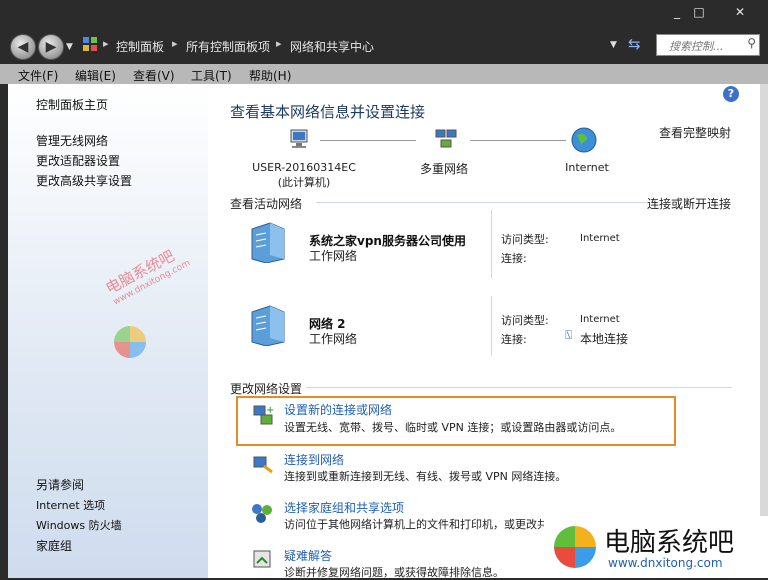  Describe the element at coordinates (669, 543) in the screenshot. I see `logo-text: 电脑系统吧` at that location.